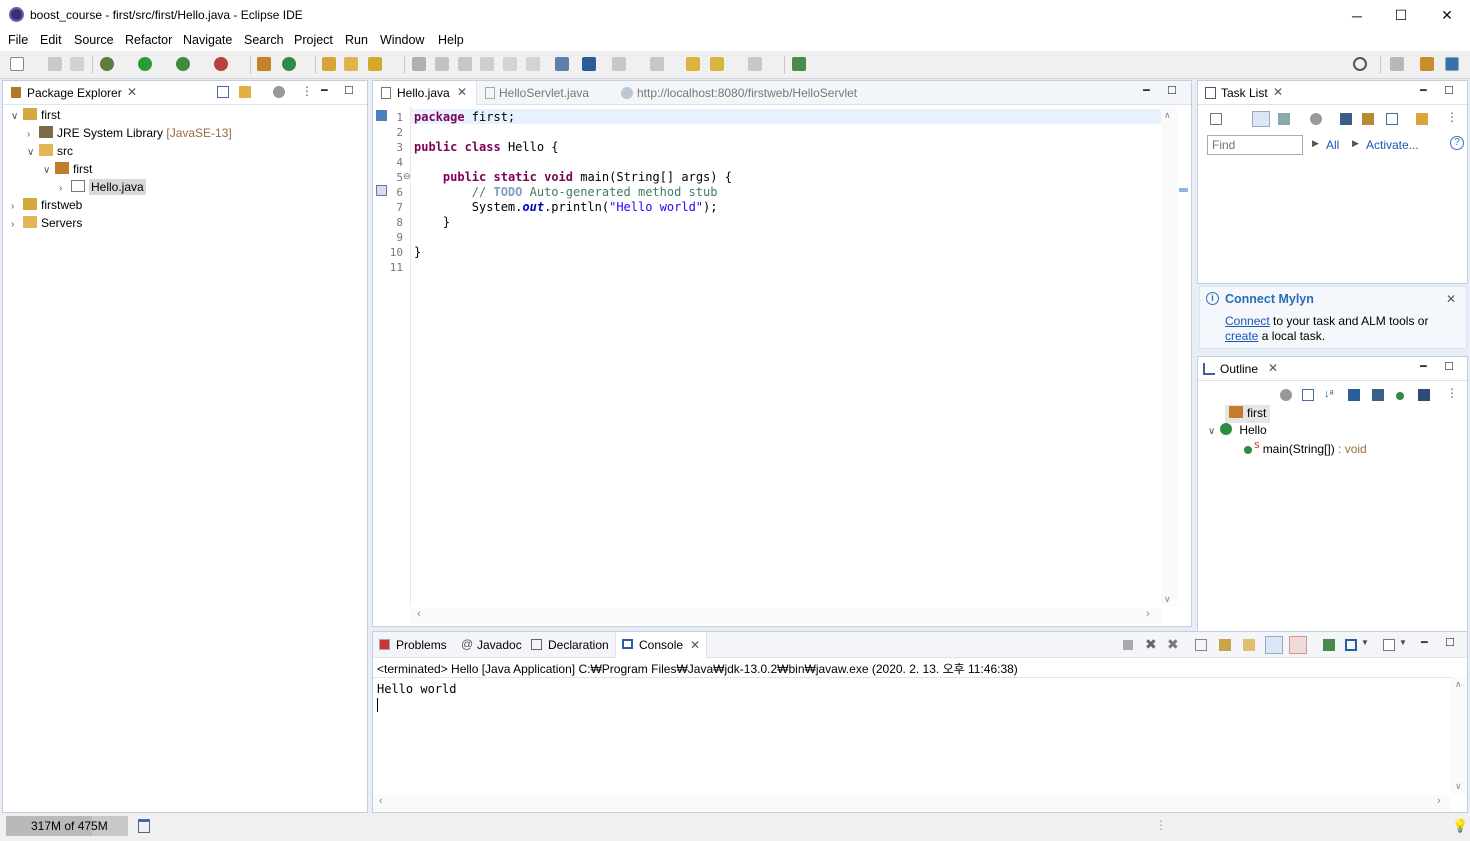 The image size is (1470, 841). I want to click on coverage-icon, so click(183, 64).